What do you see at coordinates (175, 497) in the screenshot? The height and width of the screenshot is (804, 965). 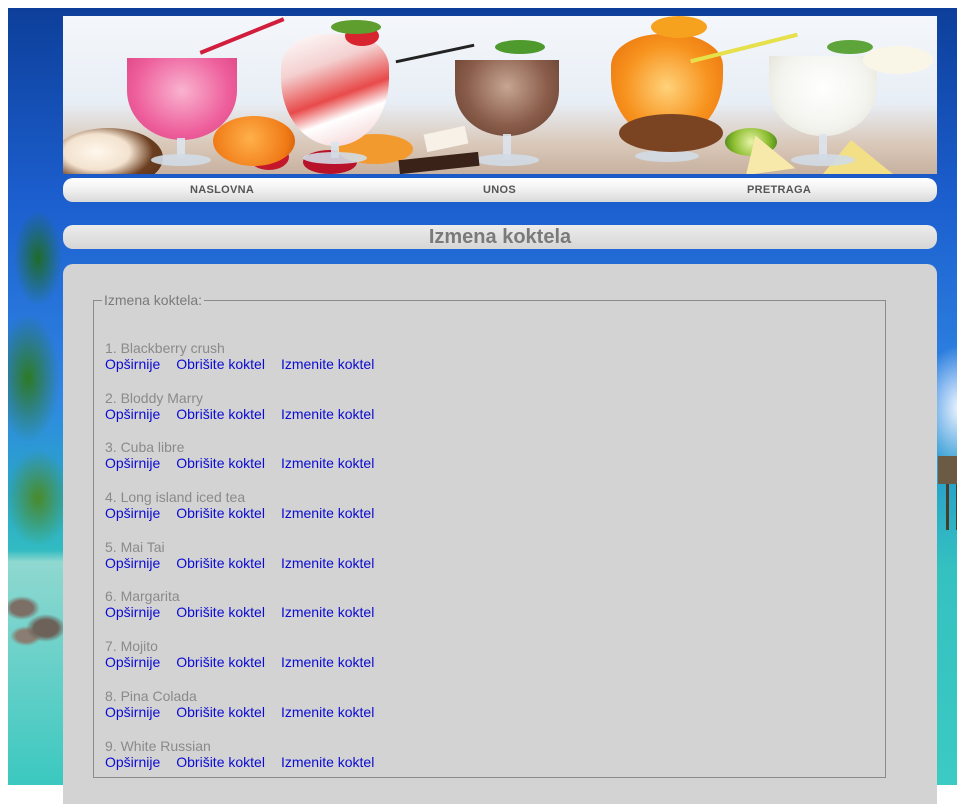 I see `cocktail-name: 4. Long island iced tea` at bounding box center [175, 497].